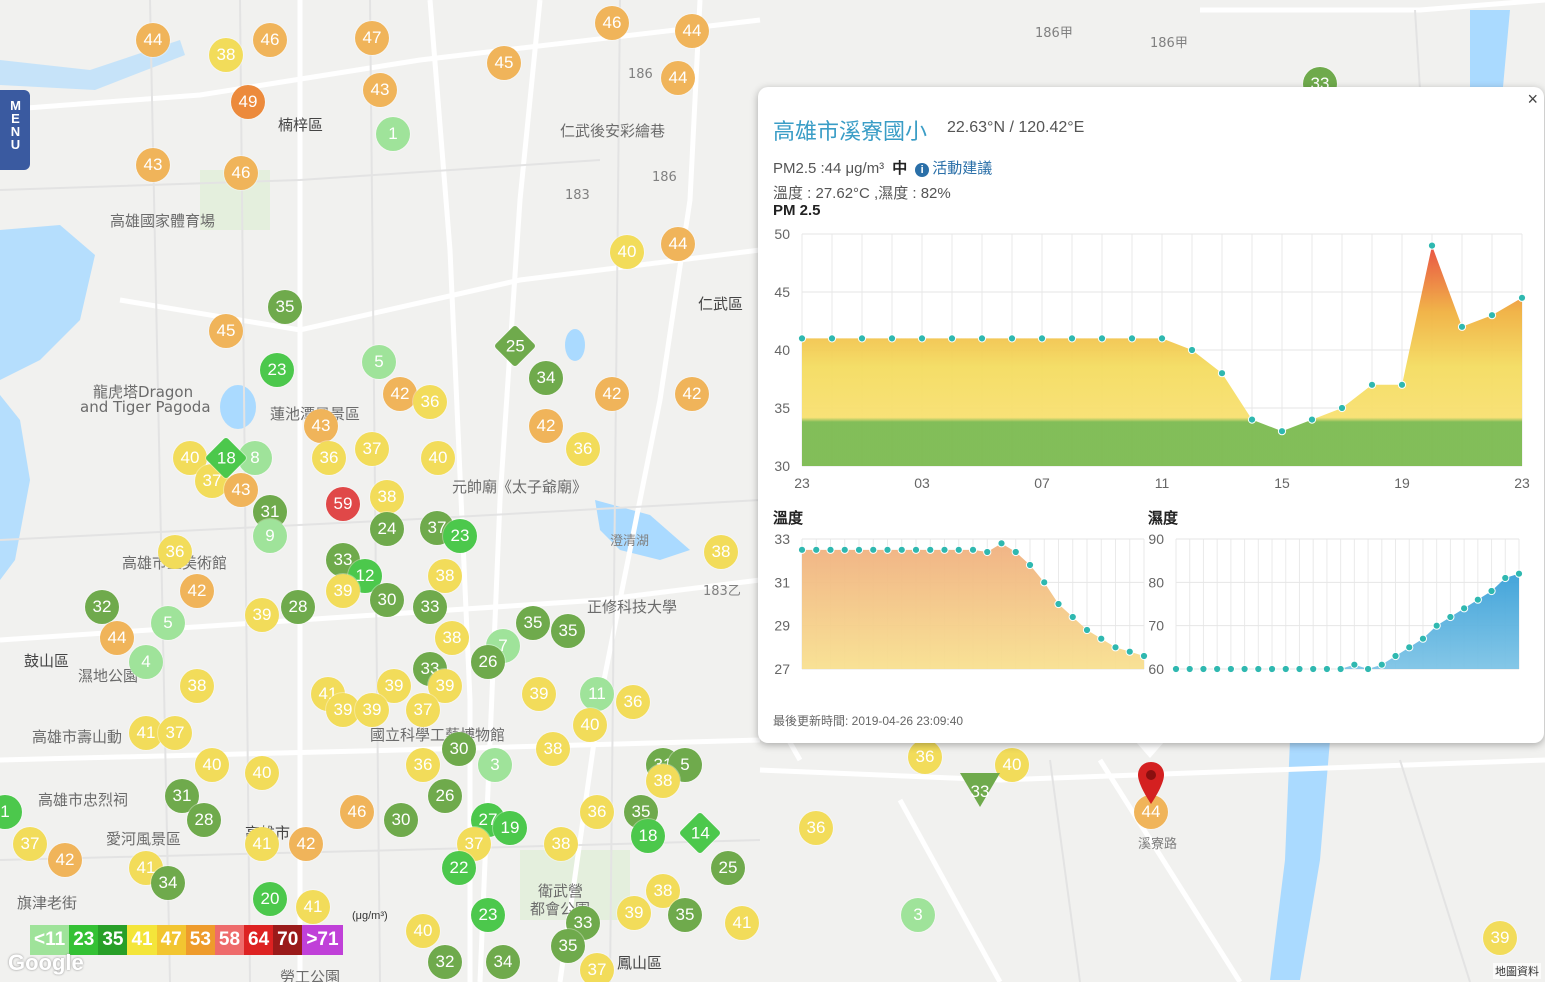 The width and height of the screenshot is (1545, 982). Describe the element at coordinates (648, 836) in the screenshot. I see `station-marker: 18` at that location.